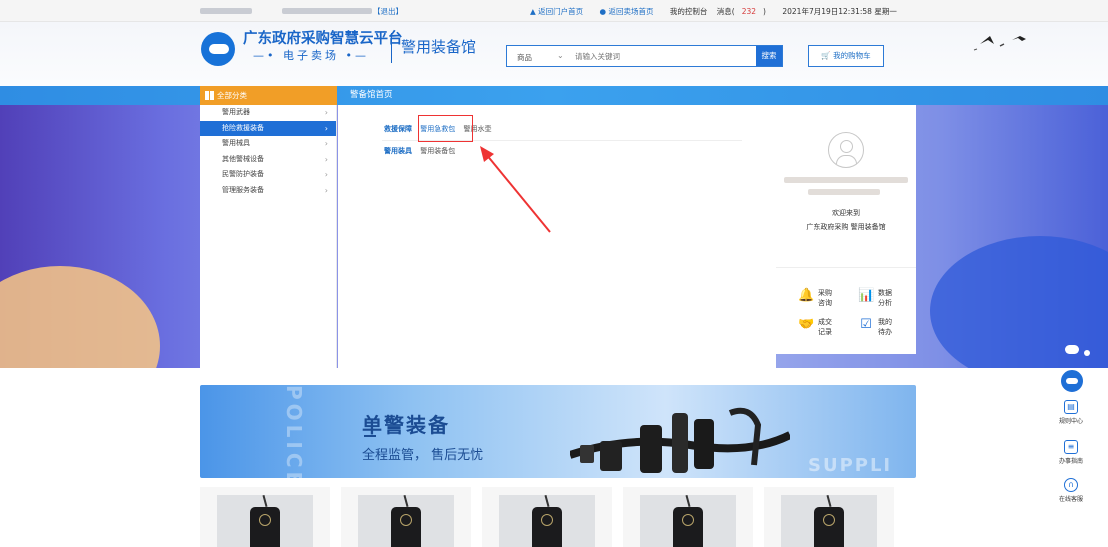 The width and height of the screenshot is (1108, 547). I want to click on chevron-down-icon: ⌄, so click(560, 55).